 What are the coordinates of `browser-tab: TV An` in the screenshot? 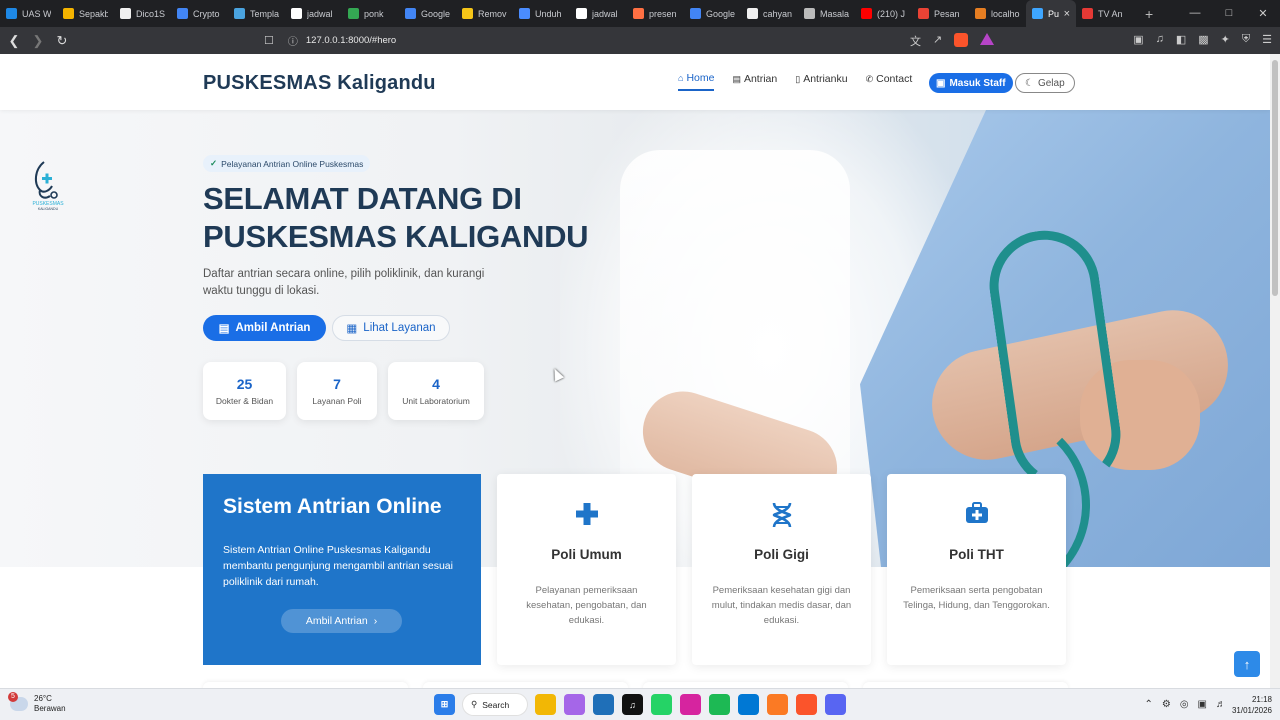 It's located at (1104, 13).